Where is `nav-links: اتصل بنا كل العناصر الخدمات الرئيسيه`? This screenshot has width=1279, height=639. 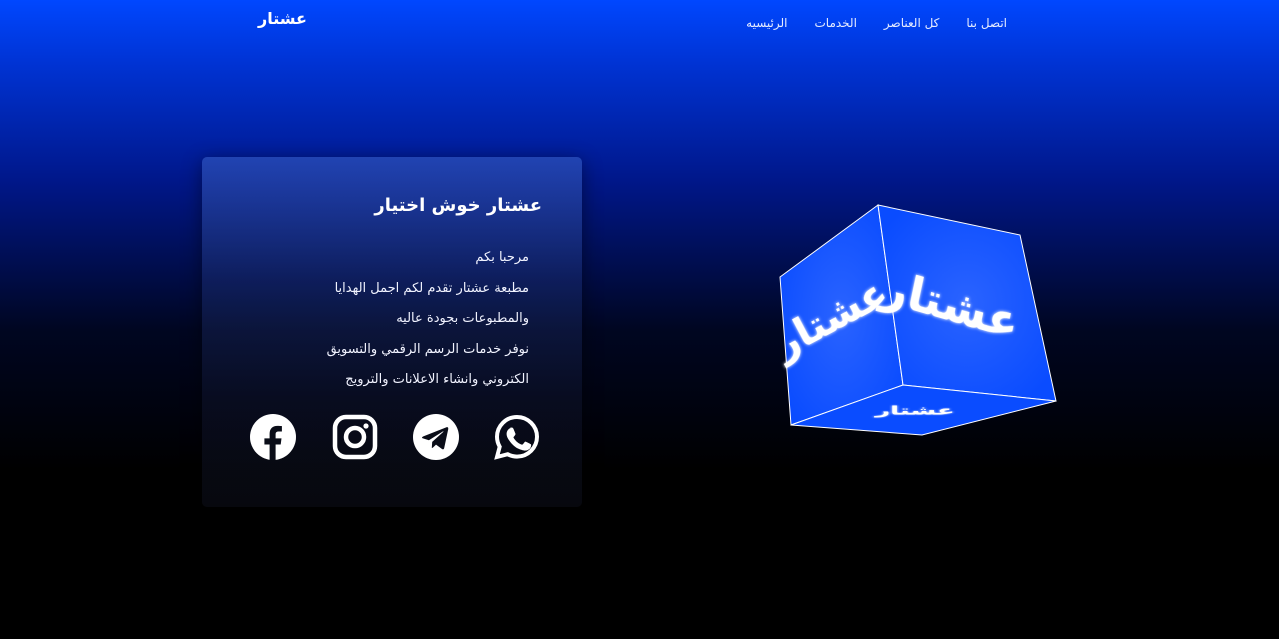 nav-links: اتصل بنا كل العناصر الخدمات الرئيسيه is located at coordinates (876, 21).